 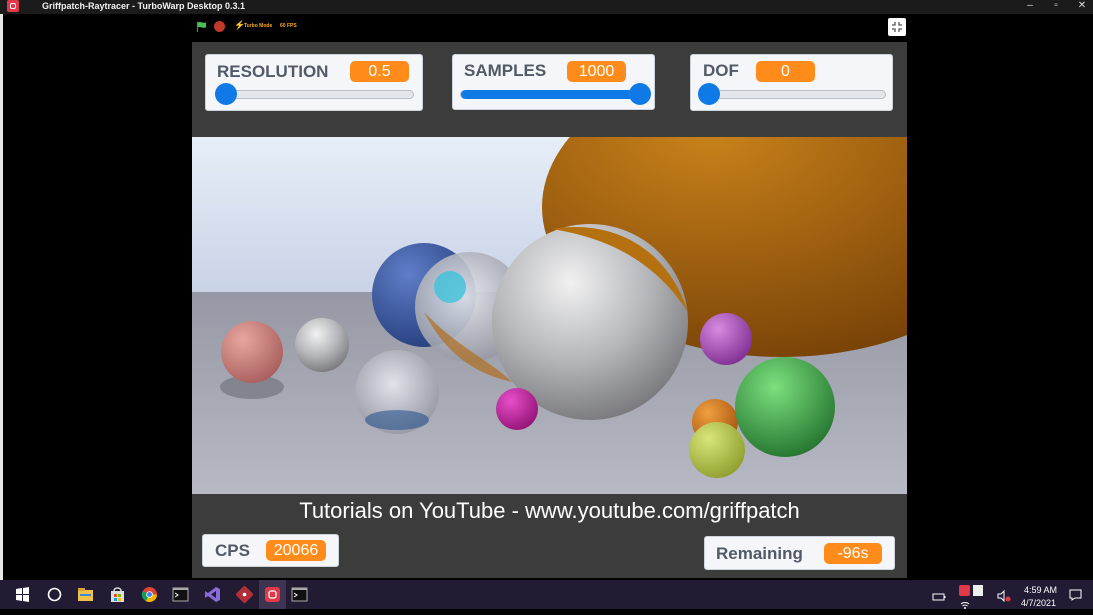 What do you see at coordinates (517, 409) in the screenshot?
I see `magenta-sphere` at bounding box center [517, 409].